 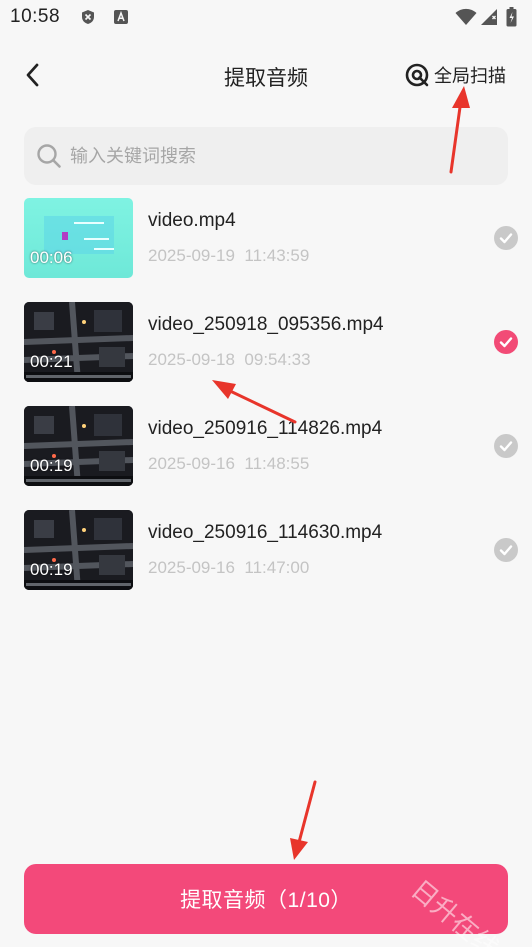 What do you see at coordinates (192, 220) in the screenshot?
I see `video-file-name: video.mp4` at bounding box center [192, 220].